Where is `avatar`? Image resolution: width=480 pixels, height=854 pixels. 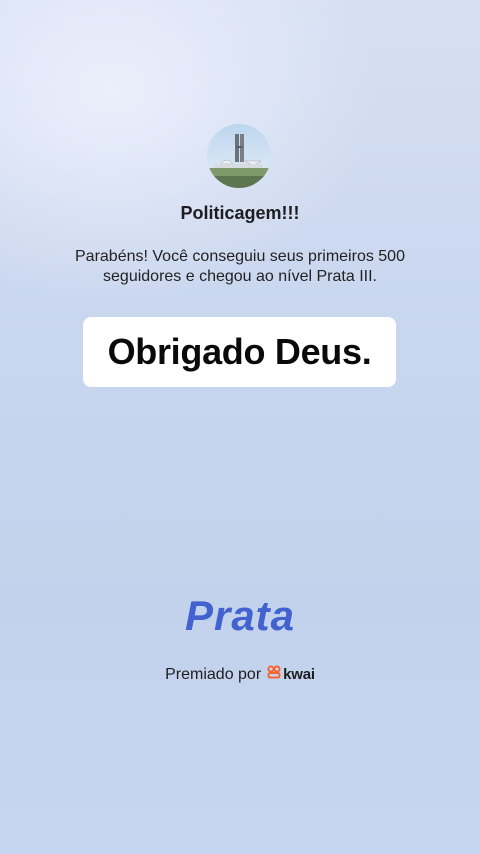
avatar is located at coordinates (239, 156).